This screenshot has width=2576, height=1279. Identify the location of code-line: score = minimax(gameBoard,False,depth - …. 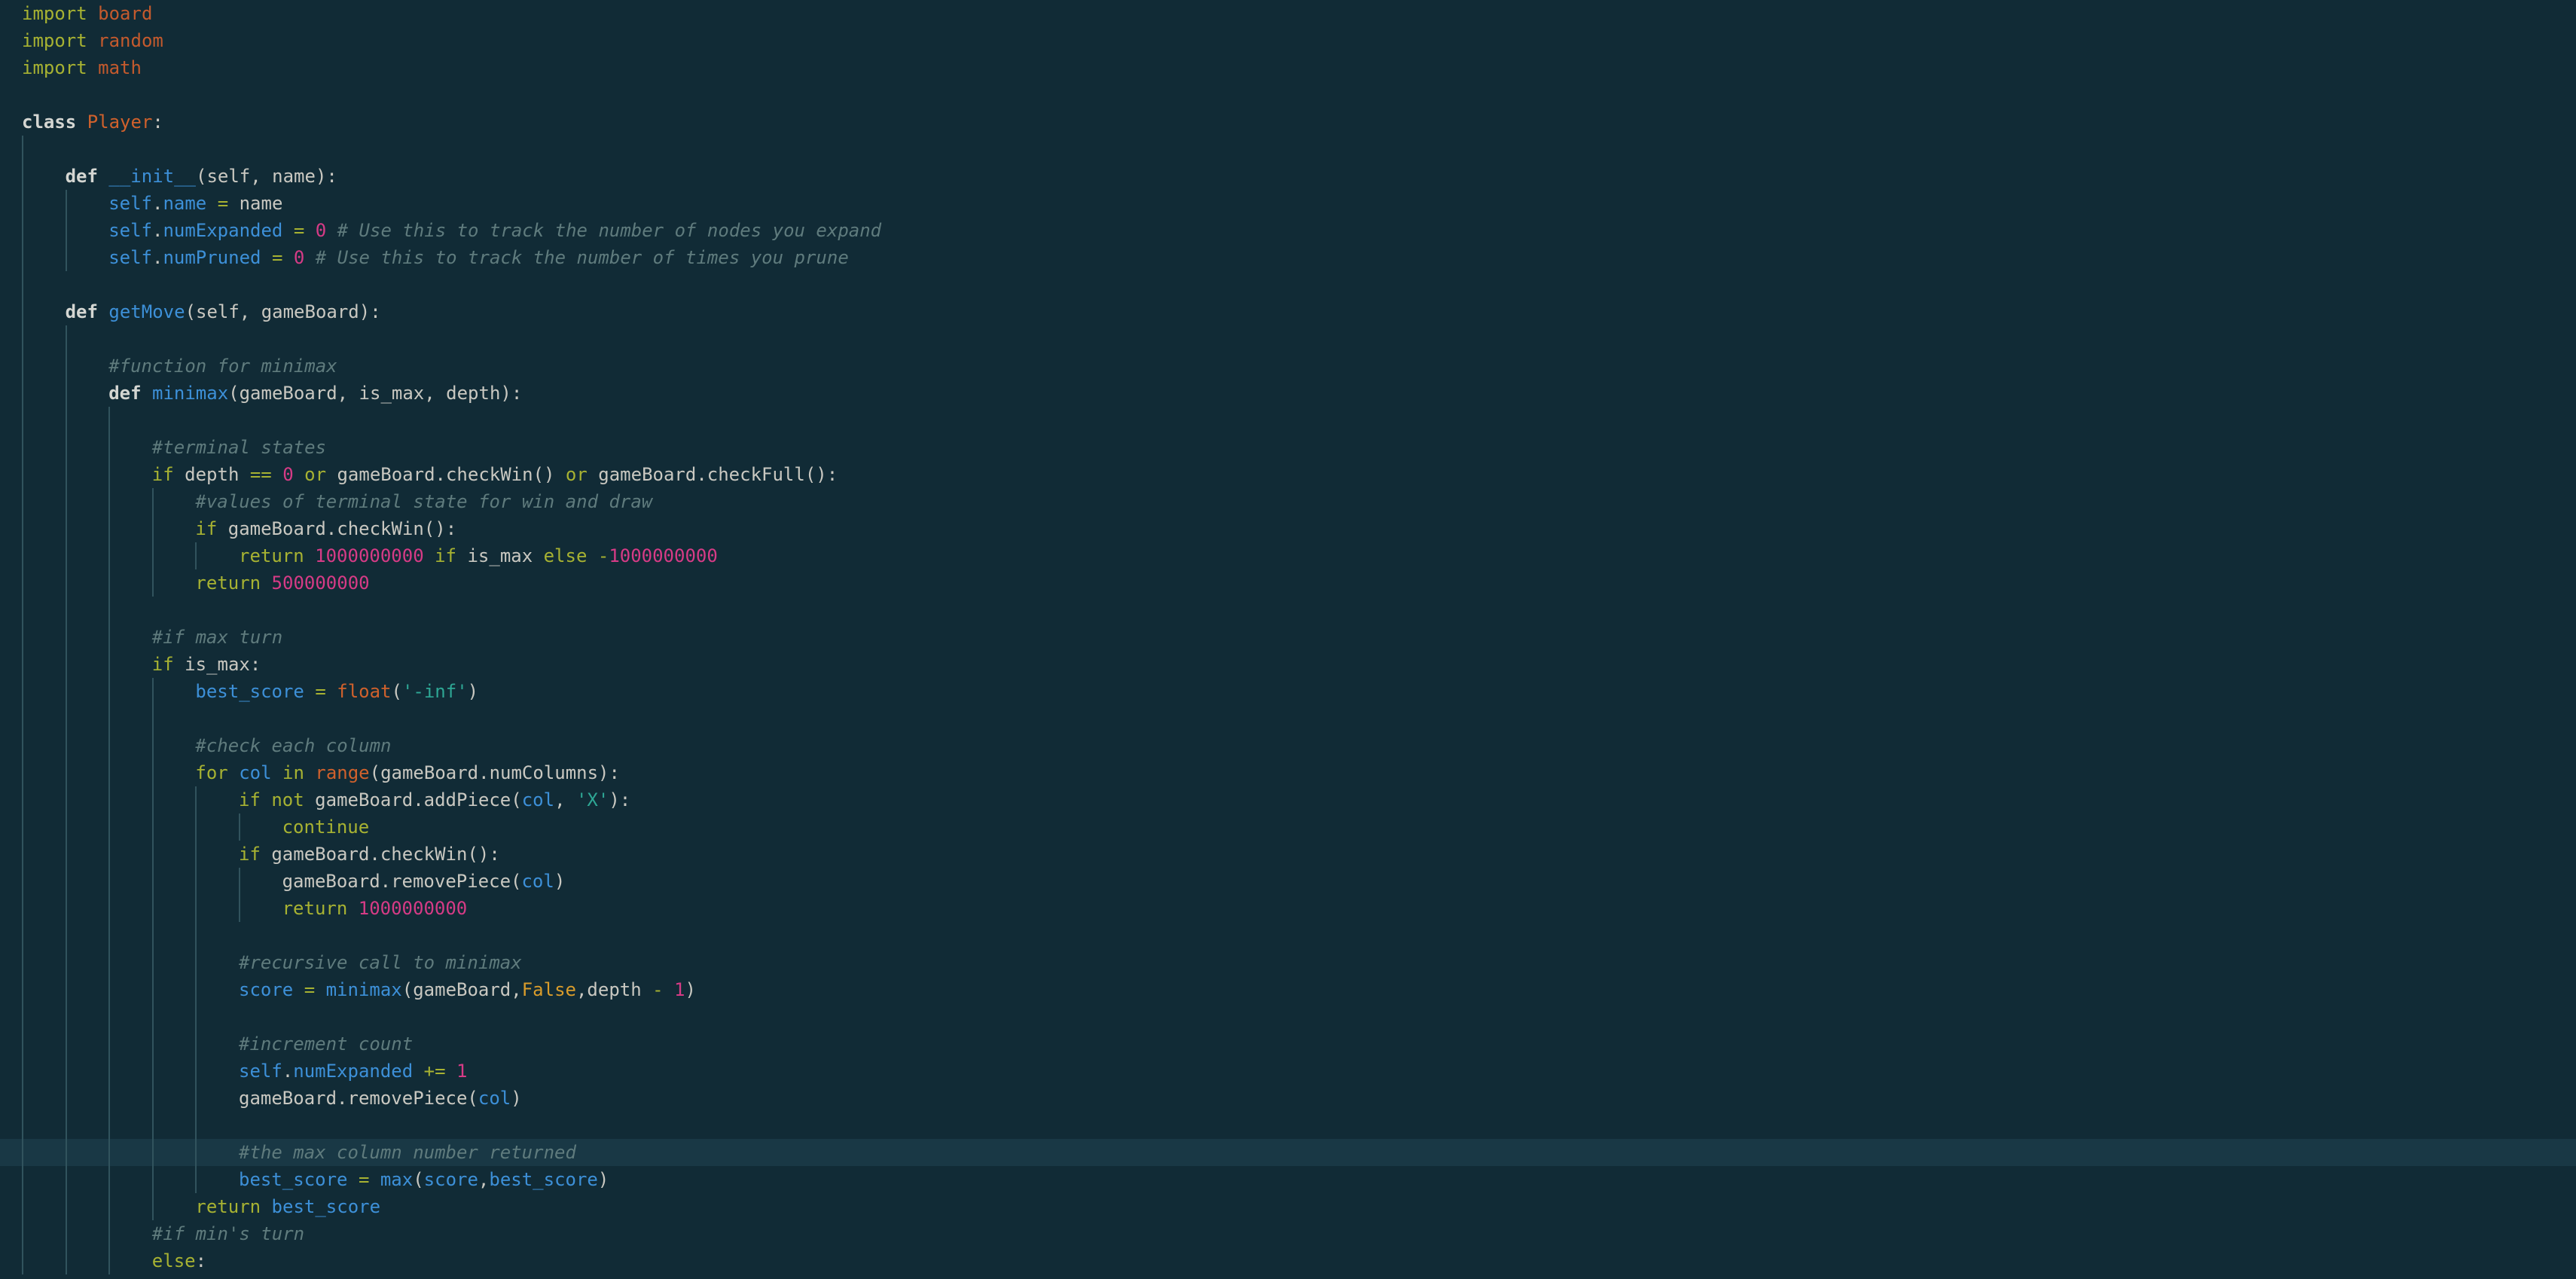
(1288, 989).